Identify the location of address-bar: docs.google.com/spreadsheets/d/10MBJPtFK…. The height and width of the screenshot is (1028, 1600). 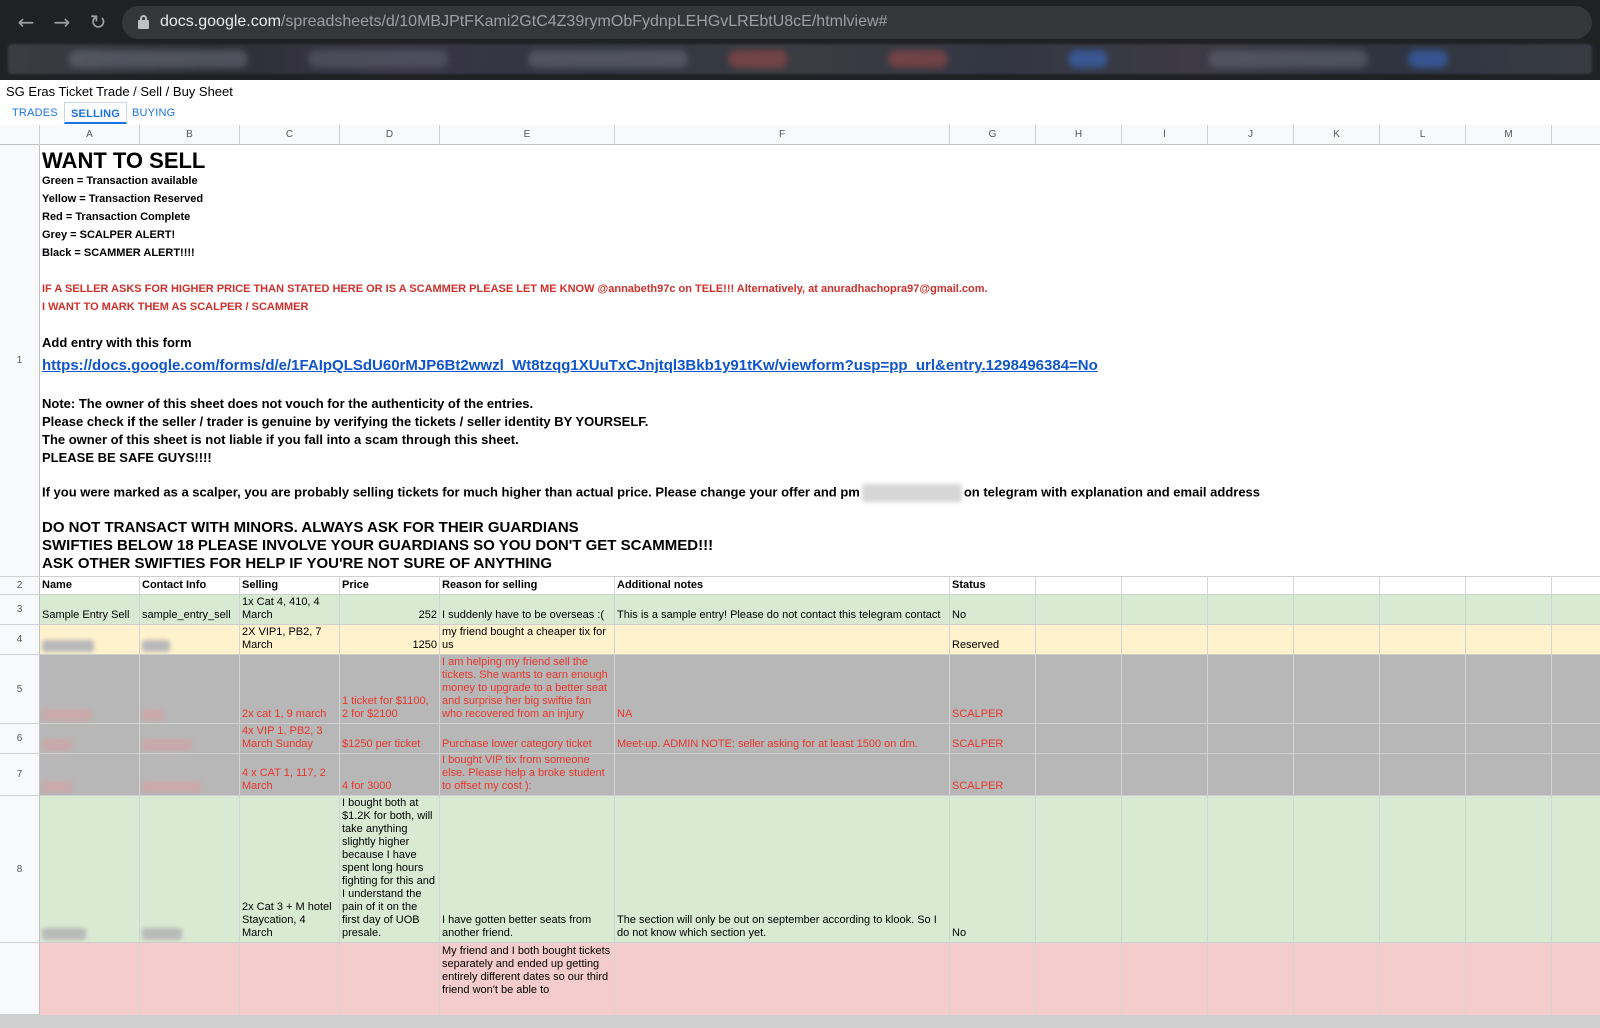
(857, 22).